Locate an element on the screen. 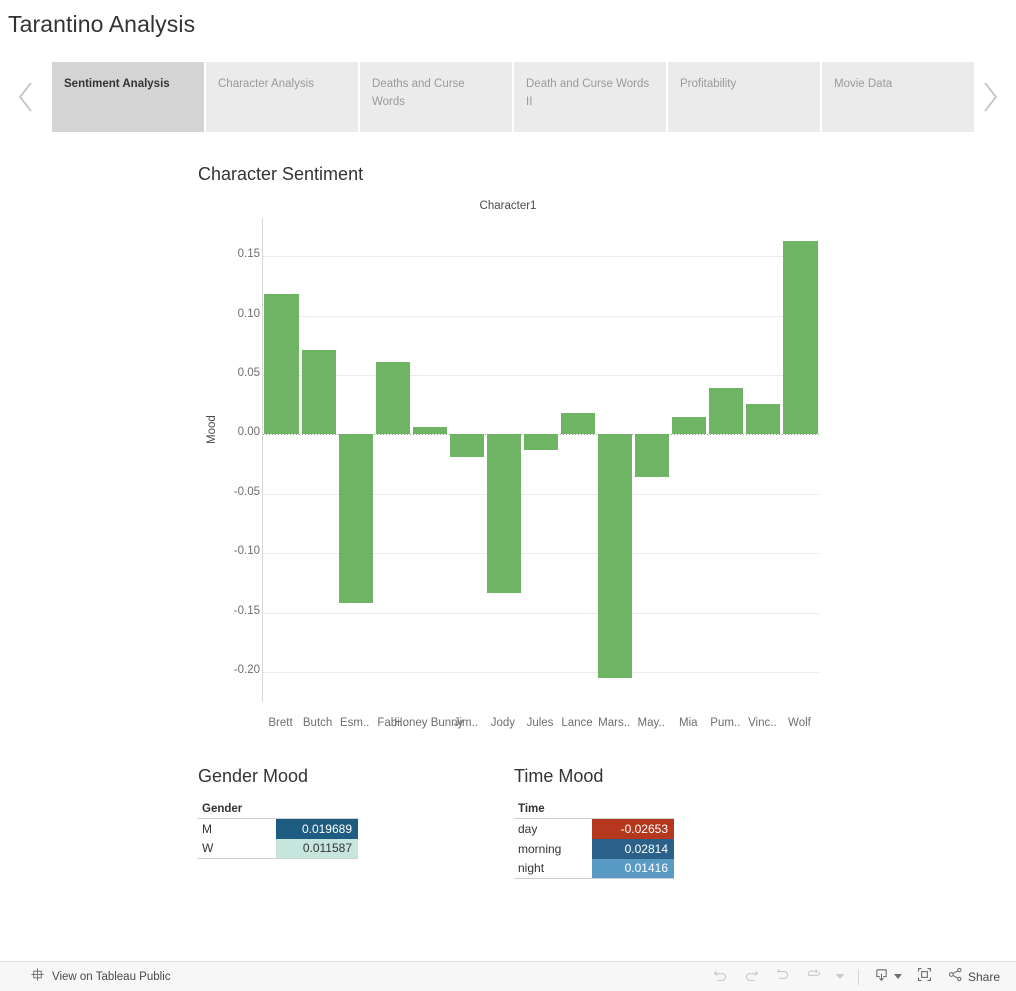 The height and width of the screenshot is (991, 1016). undo-button is located at coordinates (720, 977).